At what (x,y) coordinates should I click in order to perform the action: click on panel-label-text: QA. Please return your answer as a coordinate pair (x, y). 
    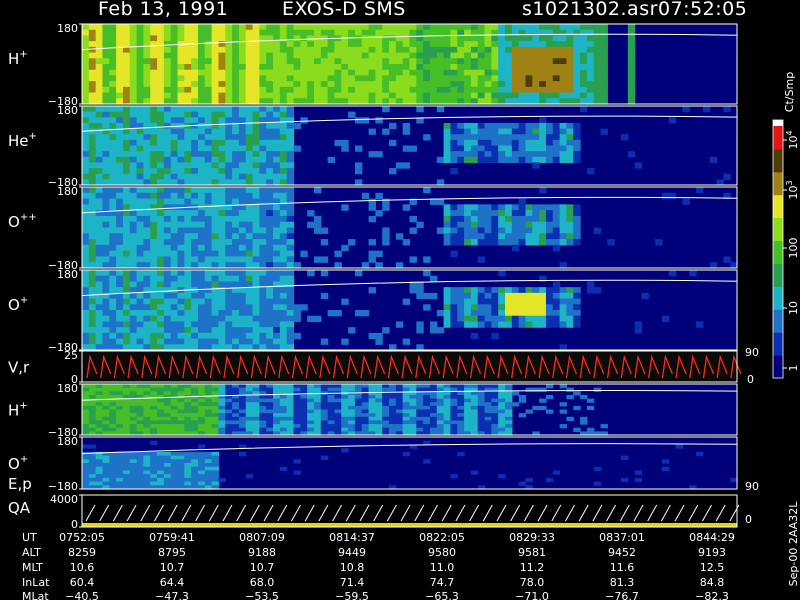
    Looking at the image, I should click on (19, 508).